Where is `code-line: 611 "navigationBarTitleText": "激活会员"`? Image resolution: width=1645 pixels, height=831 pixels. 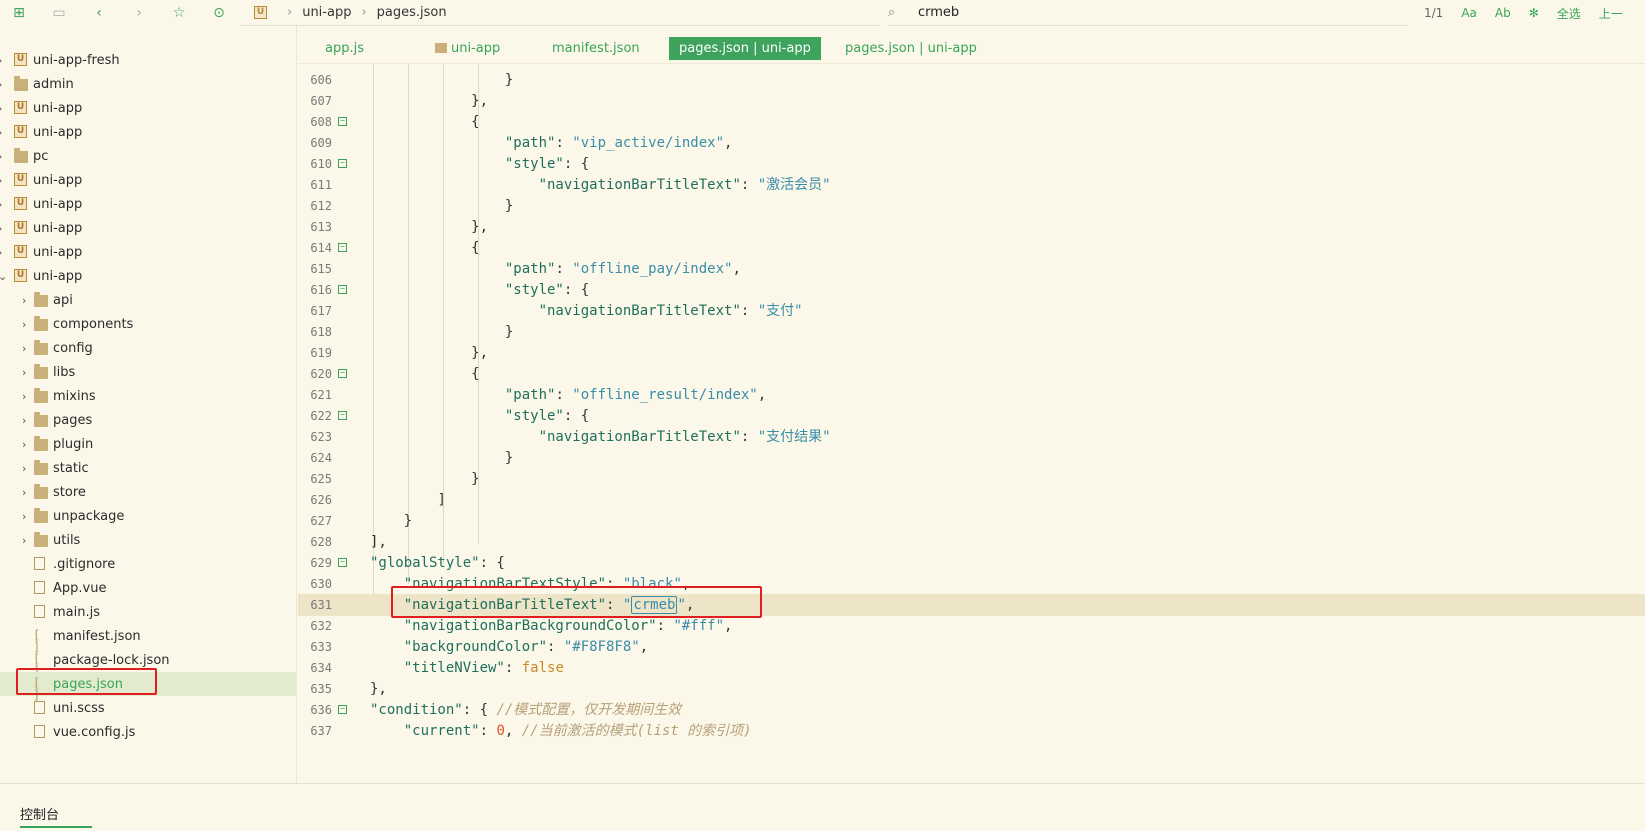
code-line: 611 "navigationBarTitleText": "激活会员" is located at coordinates (971, 185).